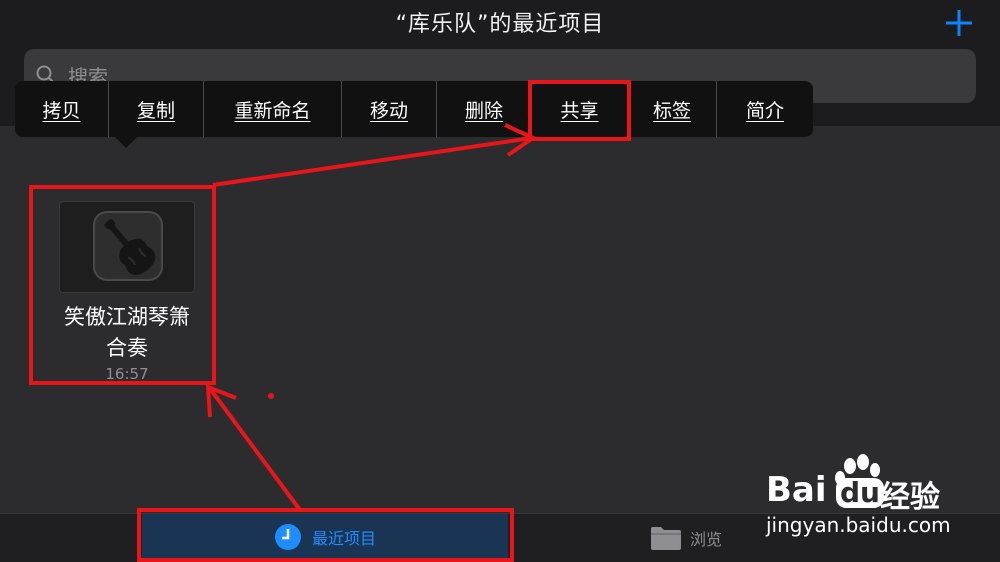  I want to click on watermark-brand-b: du, so click(860, 493).